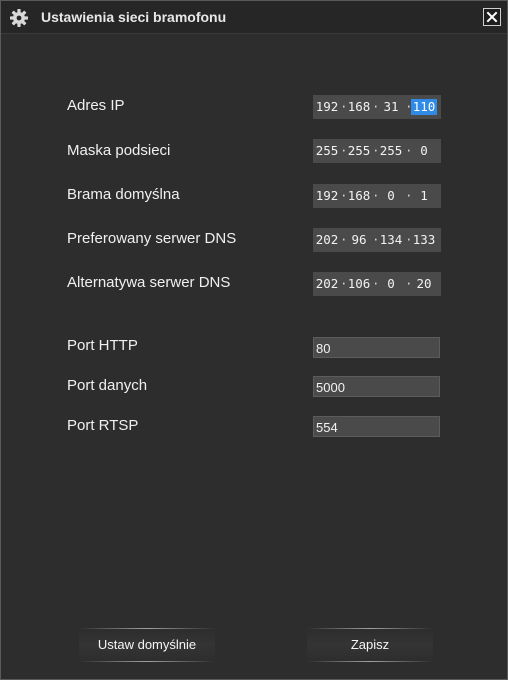 This screenshot has height=680, width=508. I want to click on subnet-mask-field: 255 · 255 · 255 · 0, so click(377, 151).